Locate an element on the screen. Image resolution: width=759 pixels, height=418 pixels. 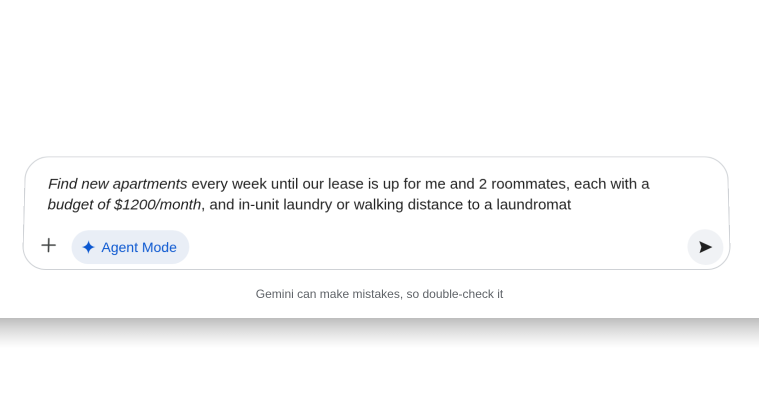
shadow-divider is located at coordinates (379, 333).